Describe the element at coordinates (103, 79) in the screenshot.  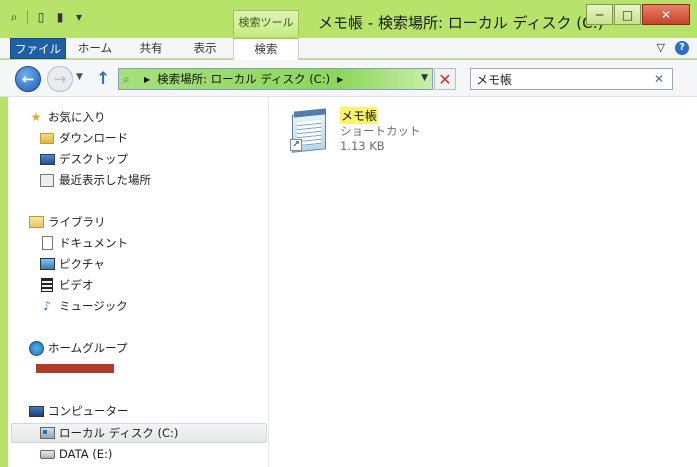
I see `up-button: ↑` at that location.